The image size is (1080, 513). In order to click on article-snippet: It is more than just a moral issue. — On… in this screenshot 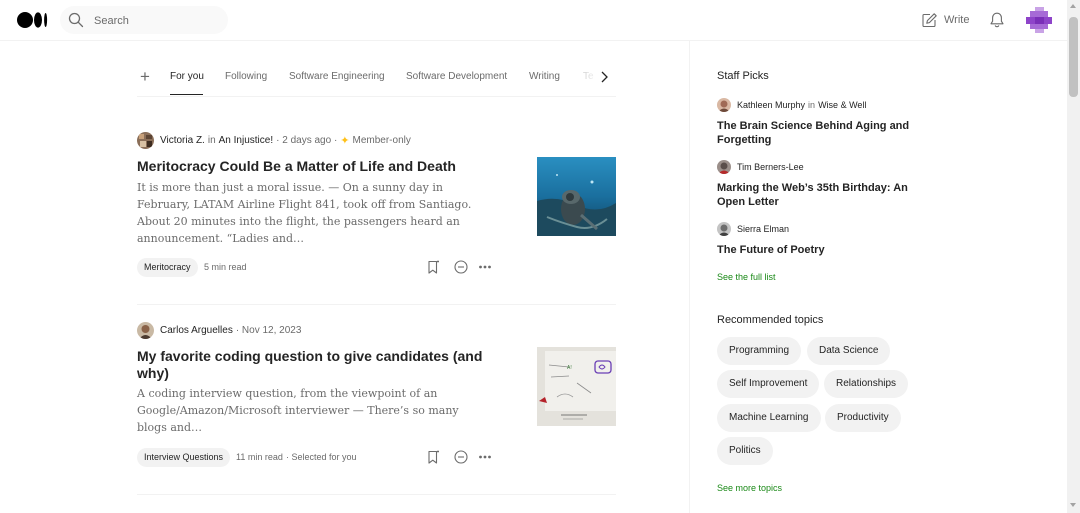, I will do `click(312, 213)`.